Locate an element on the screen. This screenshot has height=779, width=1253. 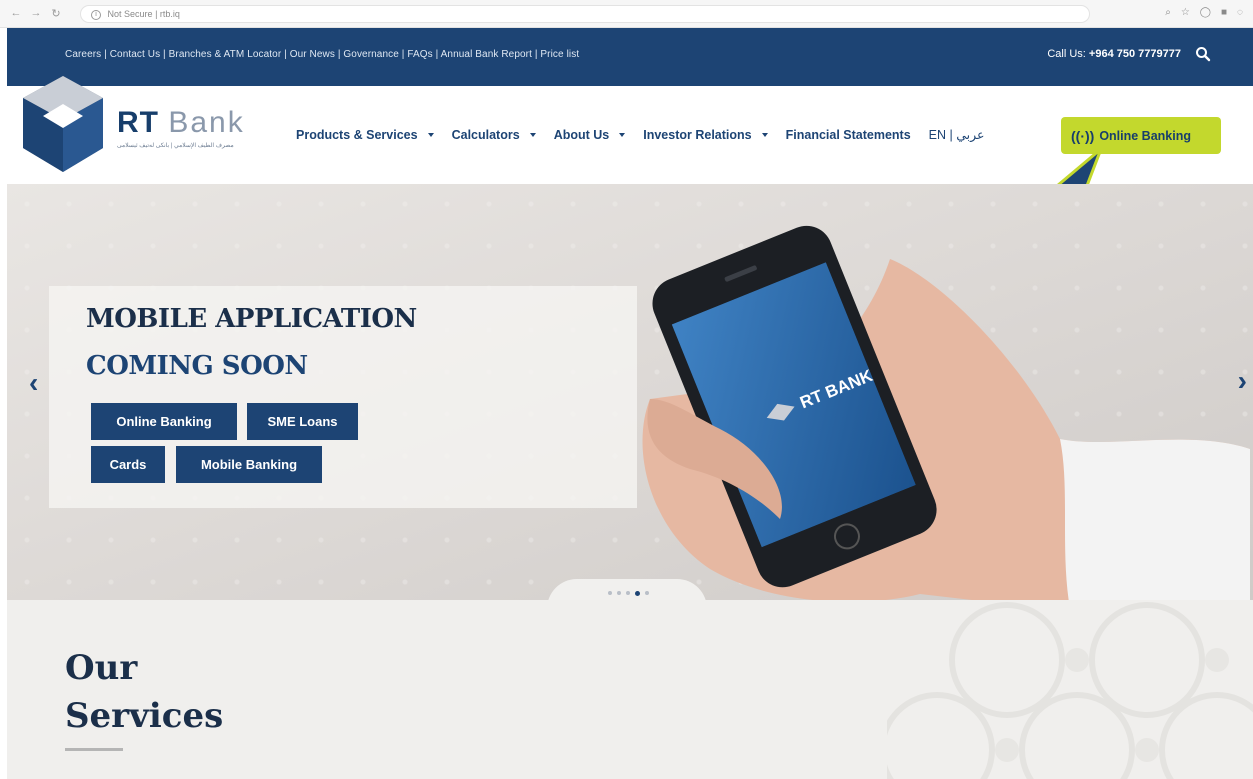
search-icon is located at coordinates (1203, 54).